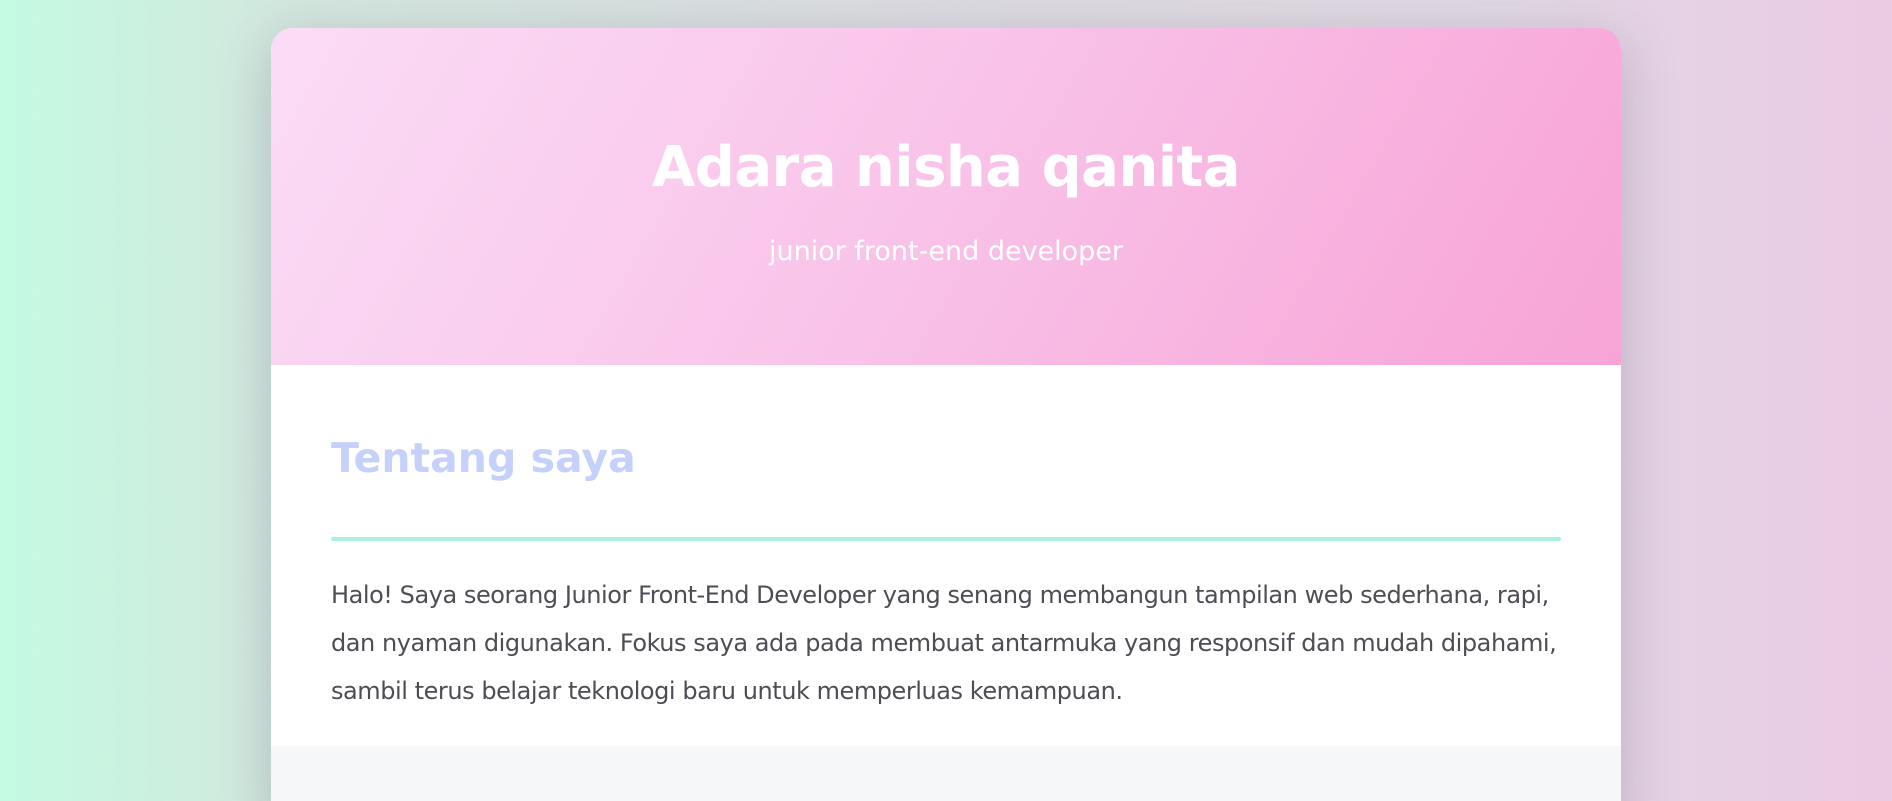 The height and width of the screenshot is (801, 1892). What do you see at coordinates (946, 539) in the screenshot?
I see `about-divider` at bounding box center [946, 539].